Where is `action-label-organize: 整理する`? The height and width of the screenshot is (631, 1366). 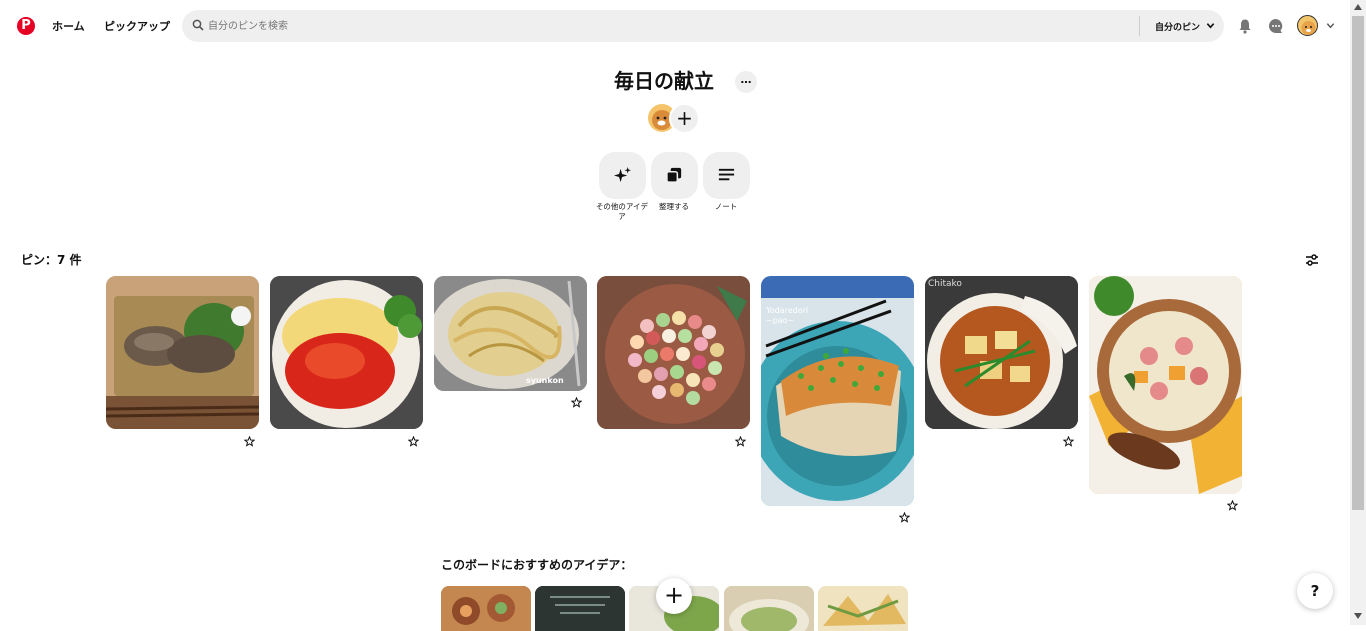
action-label-organize: 整理する is located at coordinates (674, 206).